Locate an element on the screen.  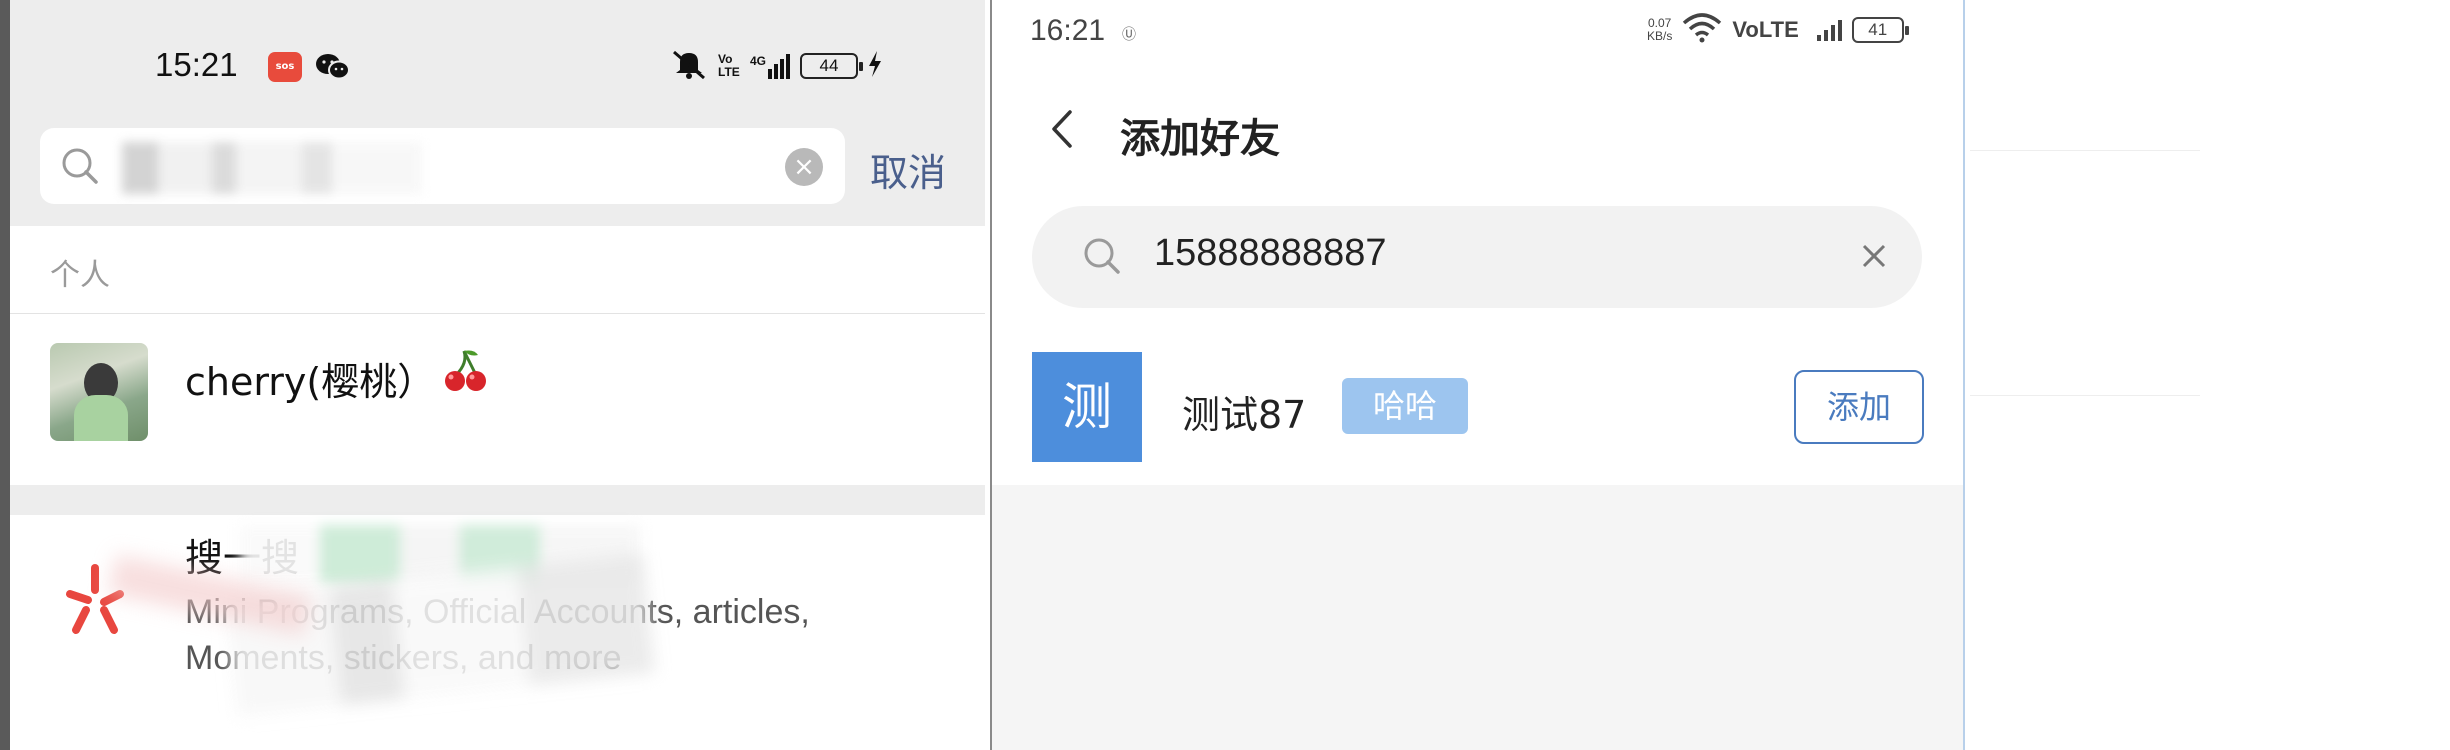
mute-bell-icon is located at coordinates (689, 66).